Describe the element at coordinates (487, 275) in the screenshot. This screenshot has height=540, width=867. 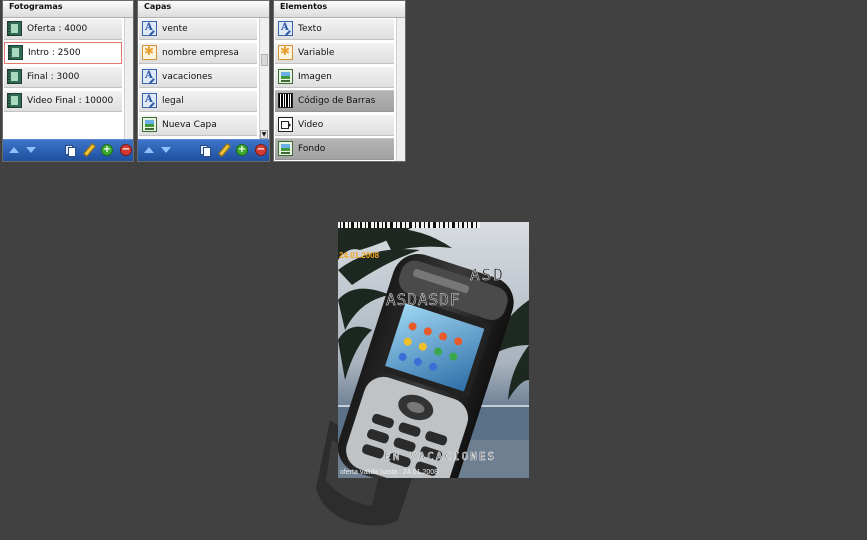
I see `preview-headline-1: ASD` at that location.